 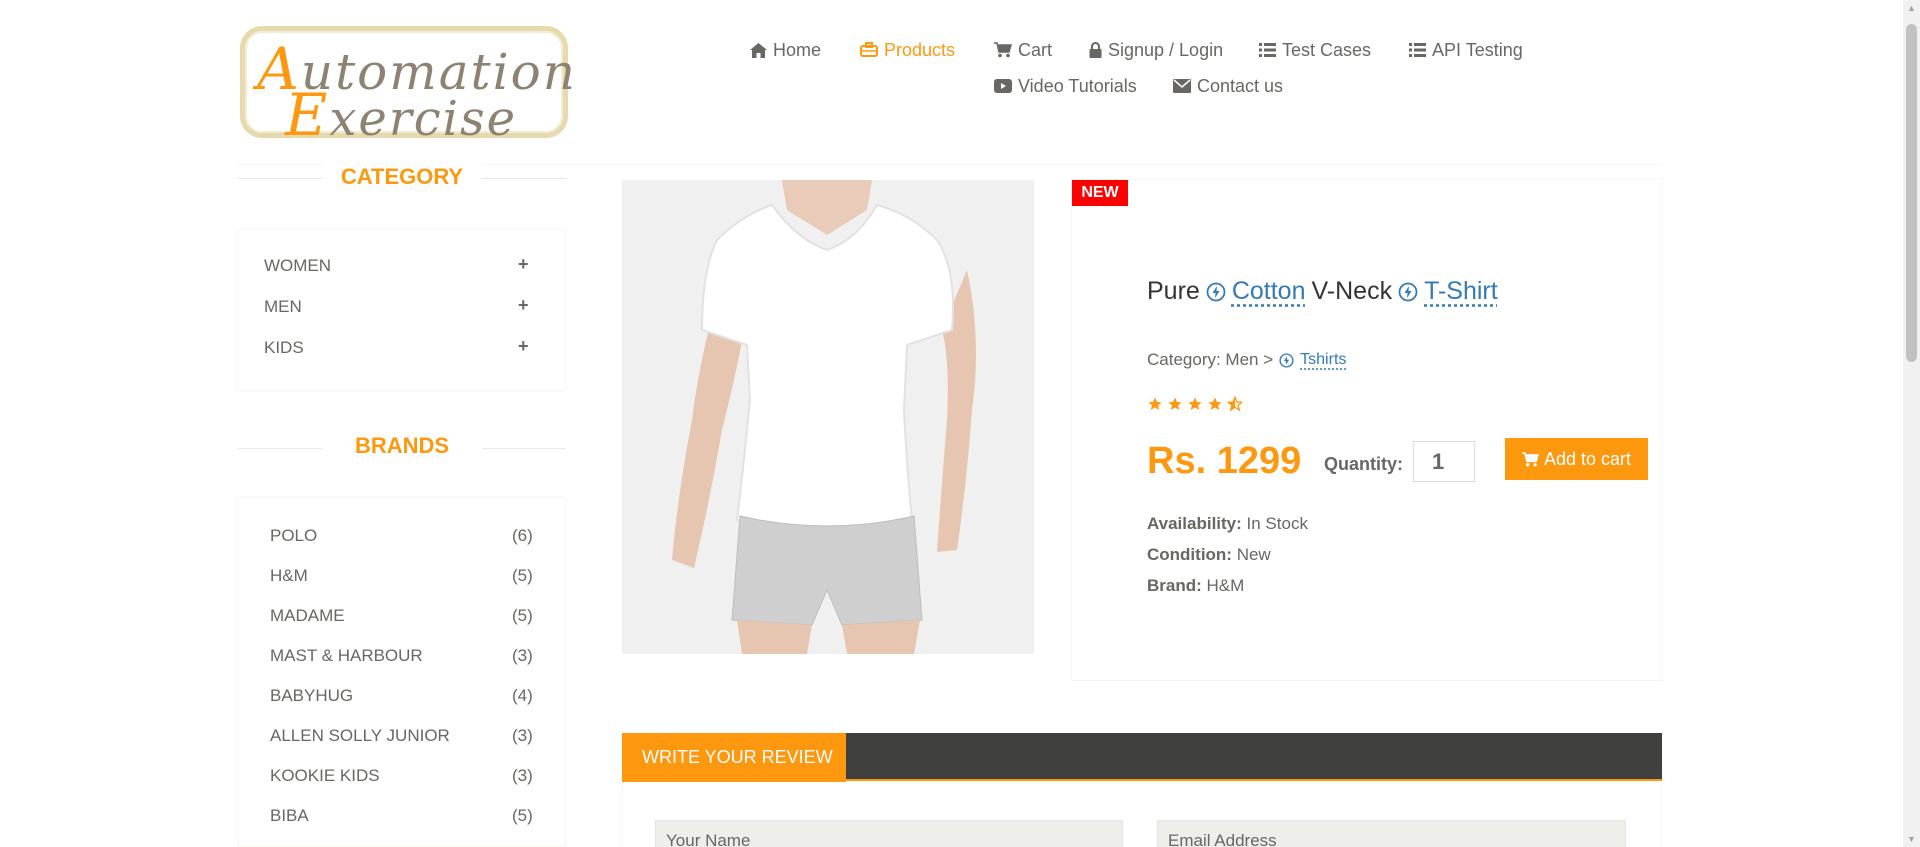 What do you see at coordinates (1095, 50) in the screenshot?
I see `lock-icon` at bounding box center [1095, 50].